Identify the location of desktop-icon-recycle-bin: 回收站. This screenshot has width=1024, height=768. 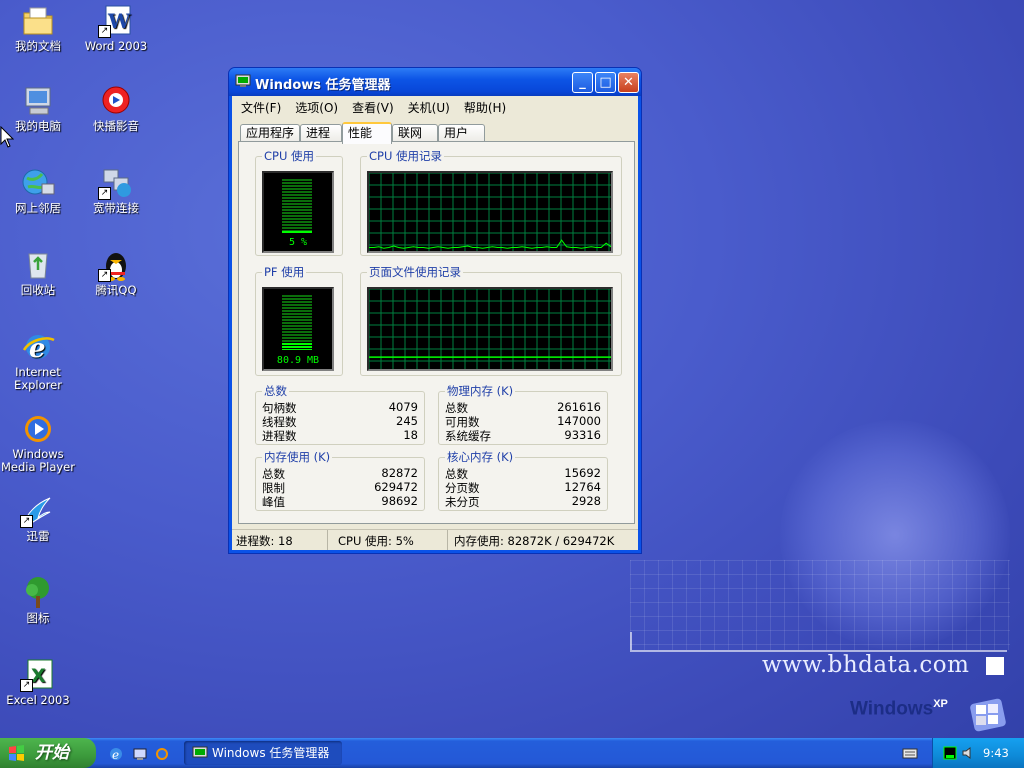
(38, 272).